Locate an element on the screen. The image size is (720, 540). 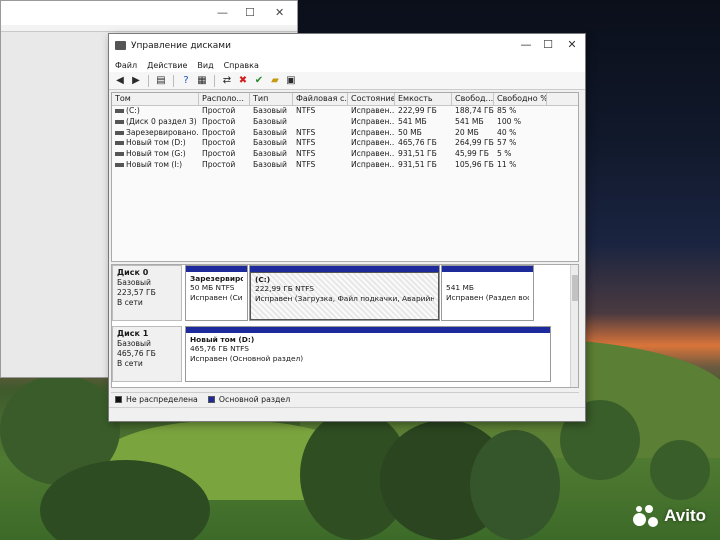
list-view-icon: ▤ is located at coordinates (161, 81).